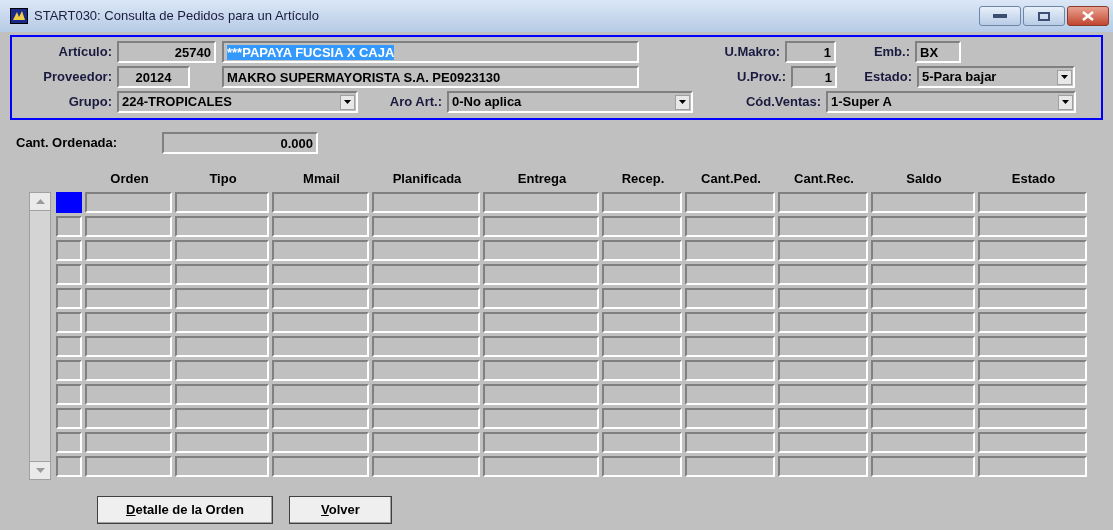  What do you see at coordinates (814, 77) in the screenshot?
I see `u-prov-field: 1` at bounding box center [814, 77].